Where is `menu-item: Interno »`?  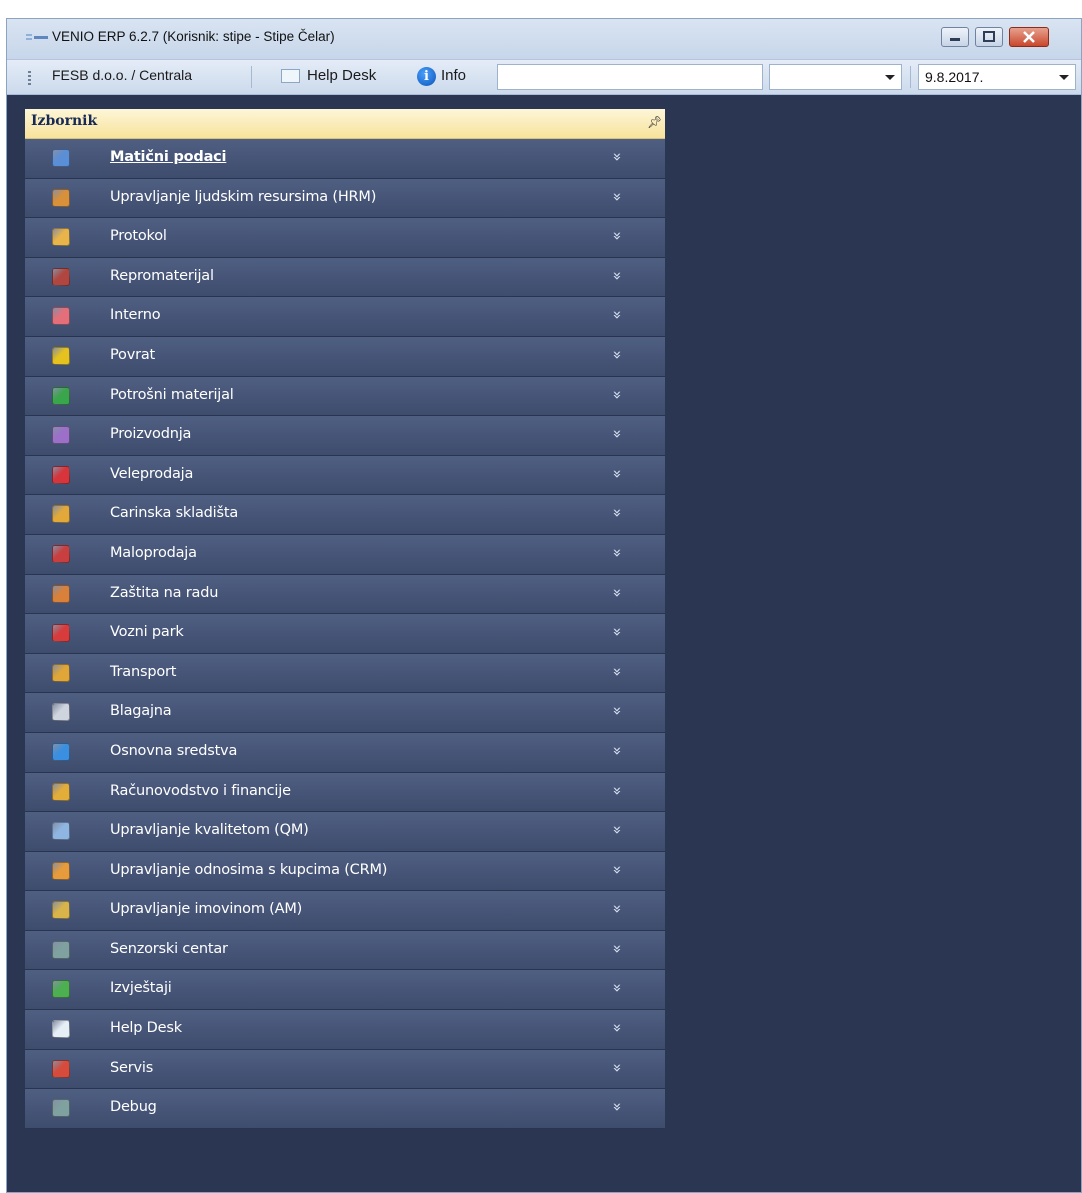
menu-item: Interno » is located at coordinates (345, 317).